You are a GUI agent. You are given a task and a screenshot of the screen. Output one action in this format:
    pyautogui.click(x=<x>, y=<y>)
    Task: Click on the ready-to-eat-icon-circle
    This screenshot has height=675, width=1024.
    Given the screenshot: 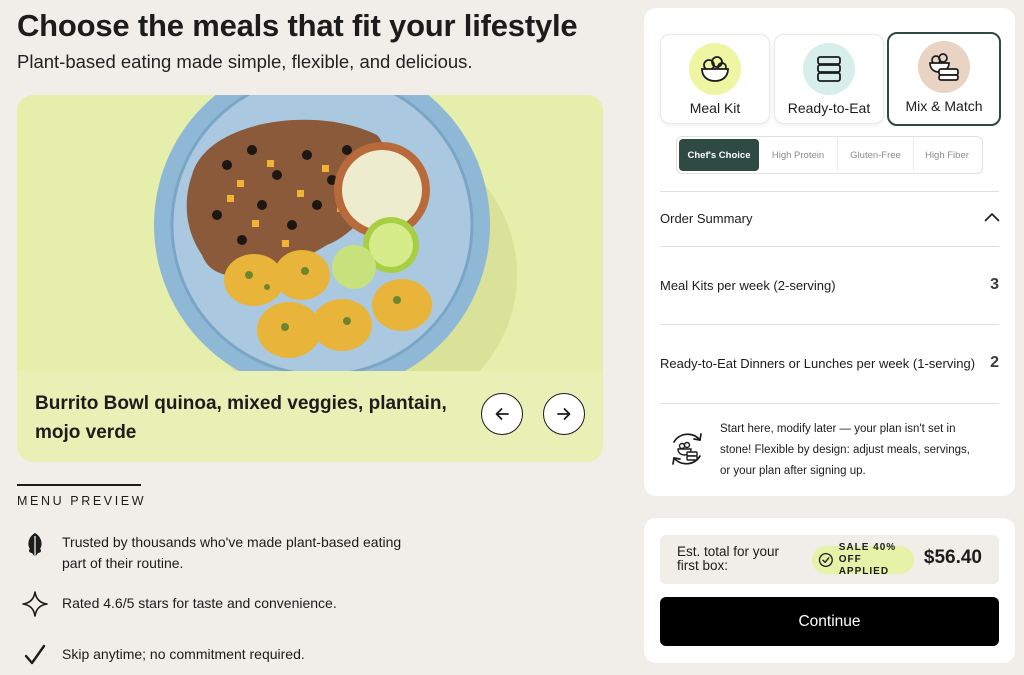 What is the action you would take?
    pyautogui.click(x=829, y=69)
    